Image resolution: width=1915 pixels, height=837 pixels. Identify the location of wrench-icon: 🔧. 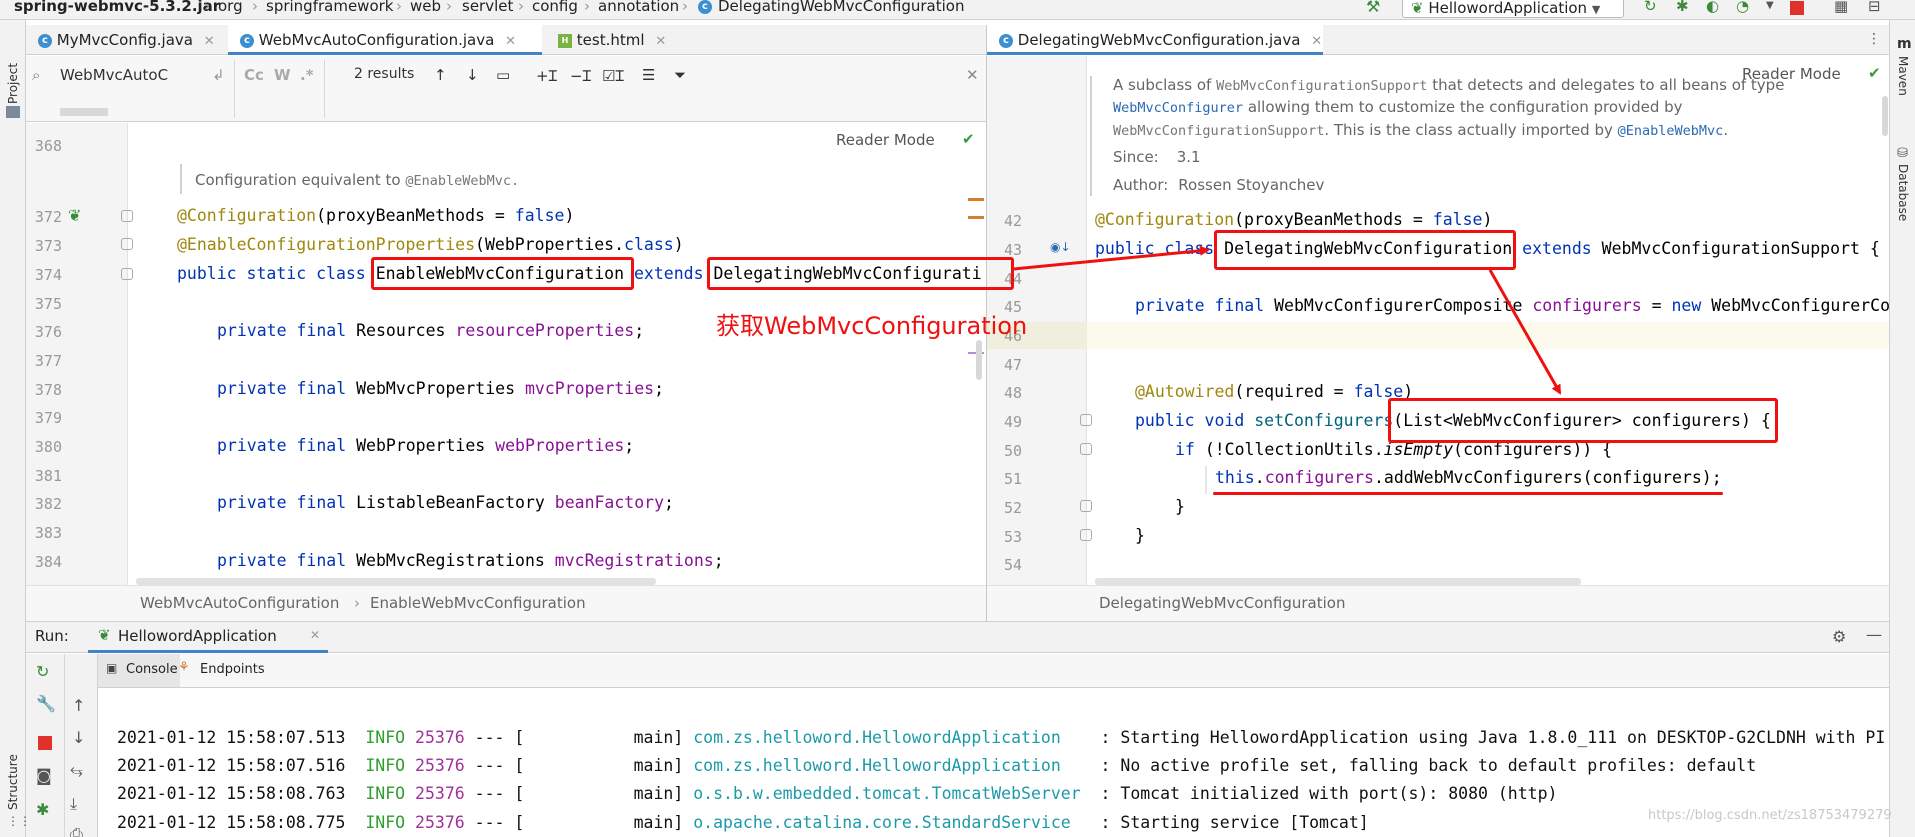
(46, 703).